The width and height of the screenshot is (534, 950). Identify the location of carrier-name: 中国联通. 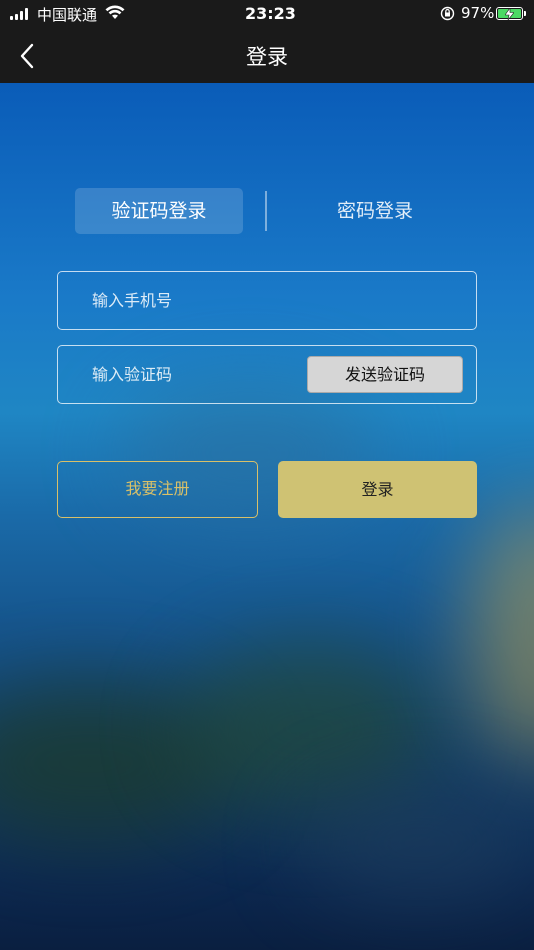
(67, 15).